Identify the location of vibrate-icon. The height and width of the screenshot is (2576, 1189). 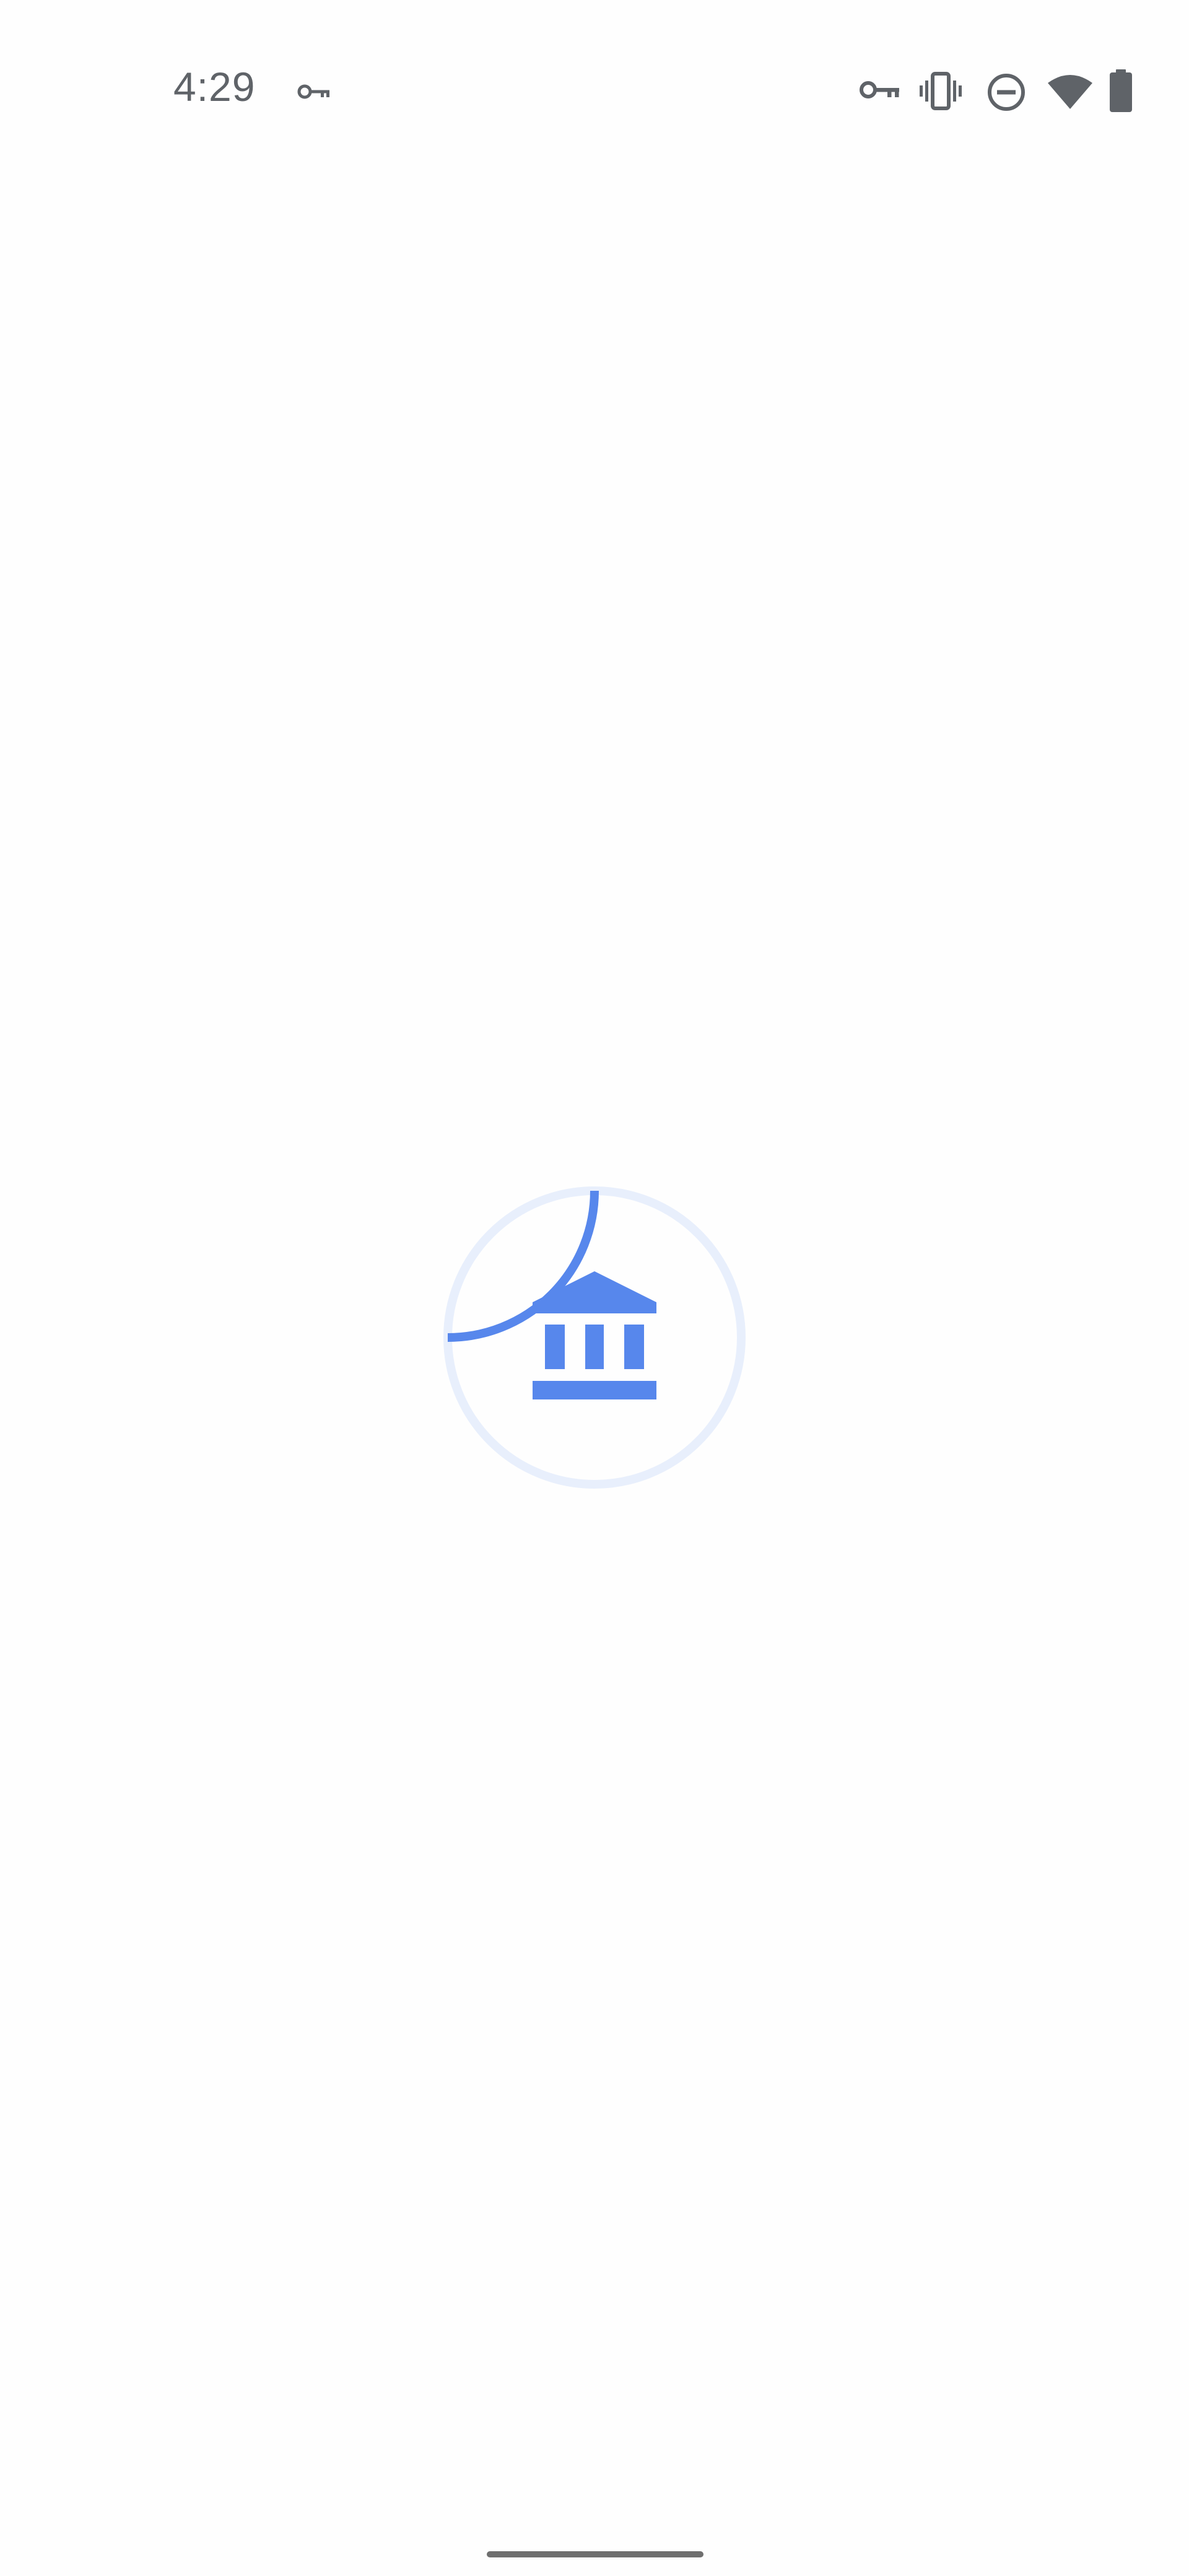
(941, 91).